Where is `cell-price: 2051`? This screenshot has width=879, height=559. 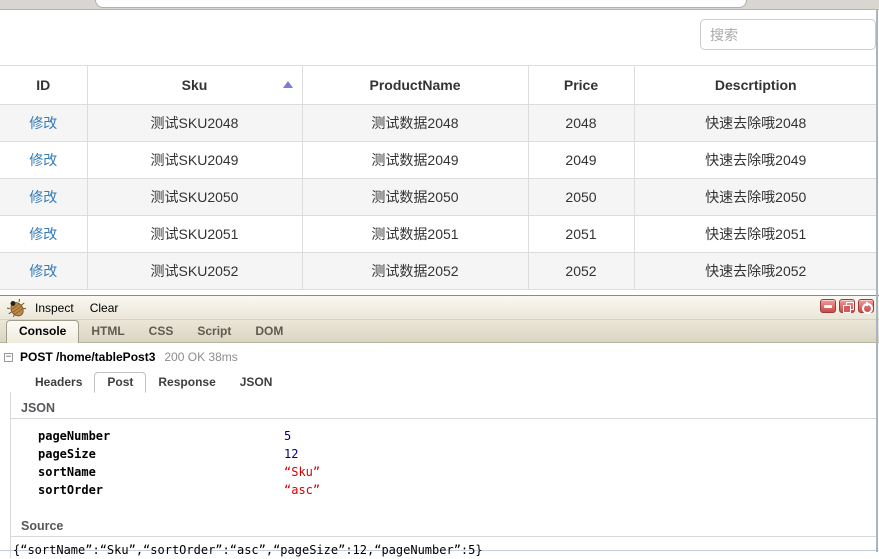 cell-price: 2051 is located at coordinates (581, 234).